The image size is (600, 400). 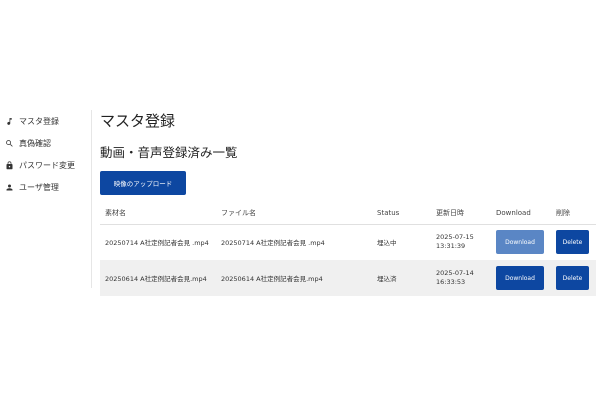 What do you see at coordinates (9, 165) in the screenshot?
I see `lock-icon` at bounding box center [9, 165].